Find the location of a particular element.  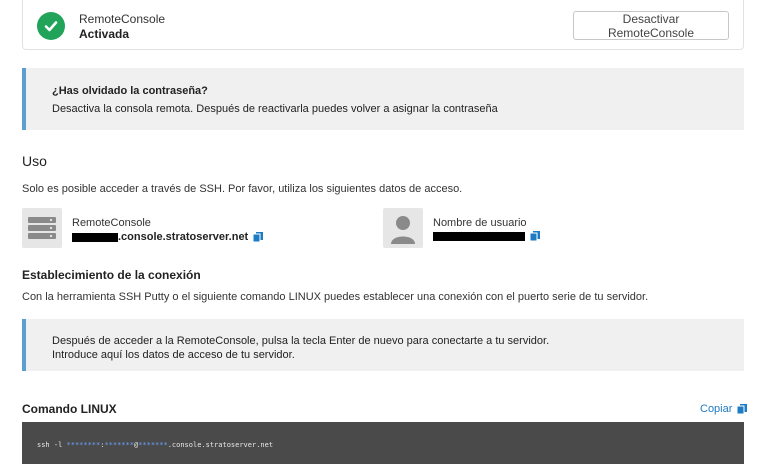

user-tile is located at coordinates (403, 228).